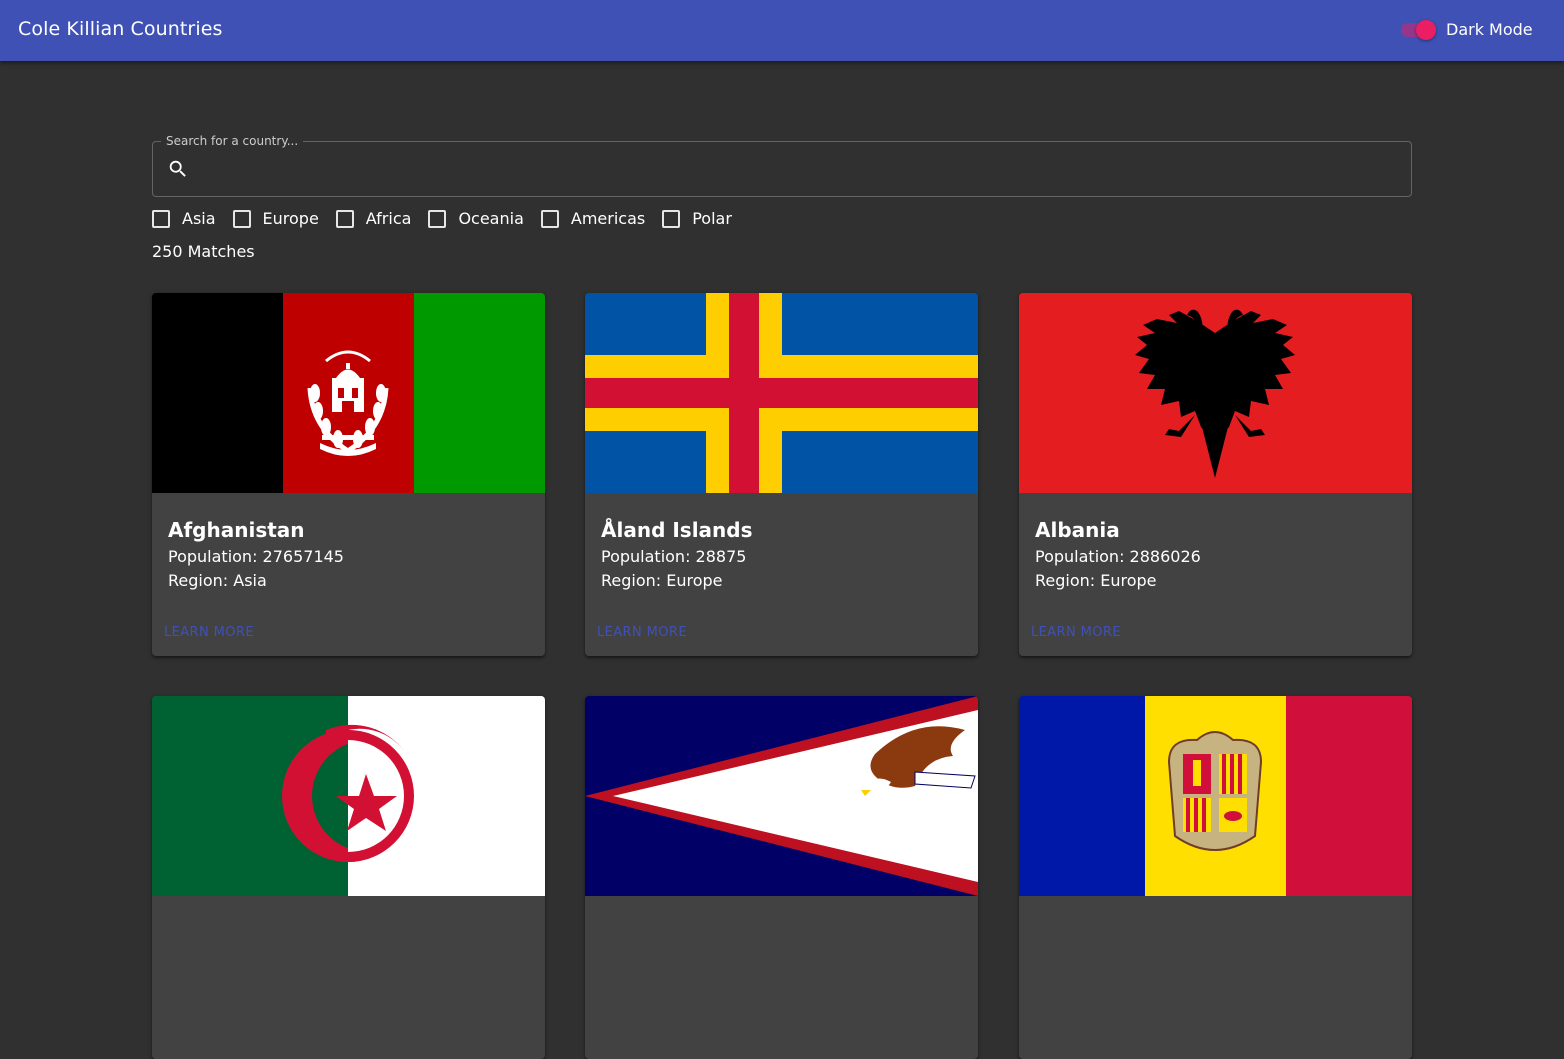  Describe the element at coordinates (781, 796) in the screenshot. I see `american-samoa-flag` at that location.